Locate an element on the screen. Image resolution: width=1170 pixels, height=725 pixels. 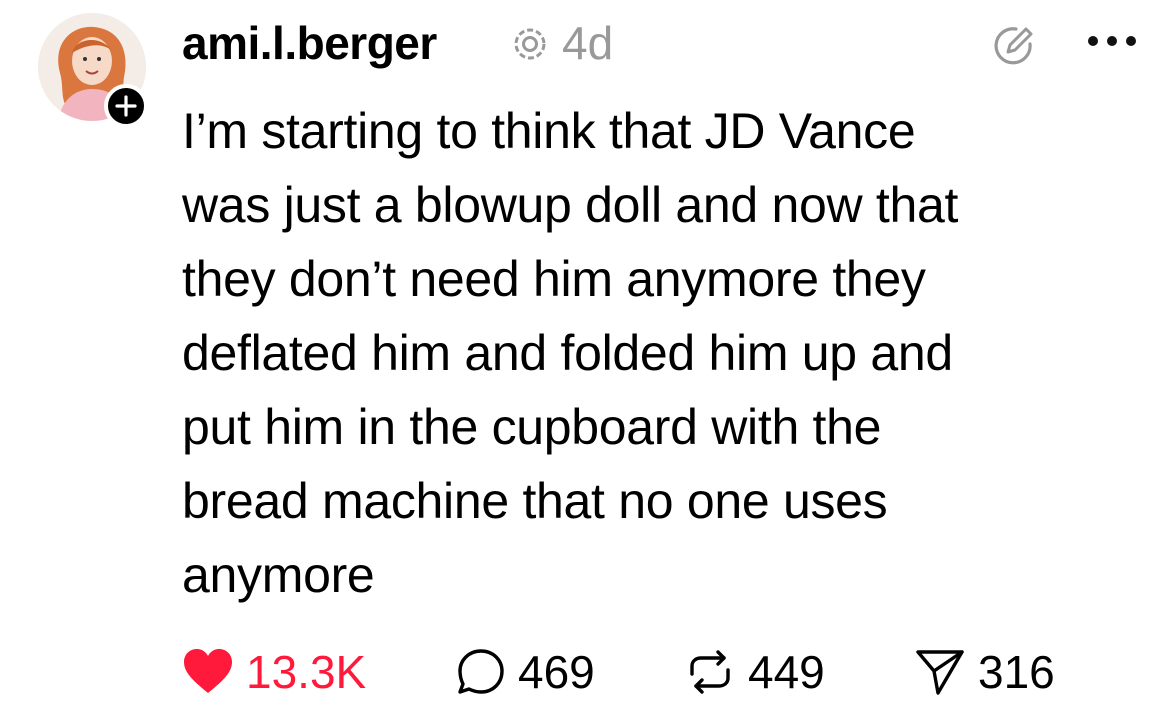
repost-button: 449 is located at coordinates (754, 672).